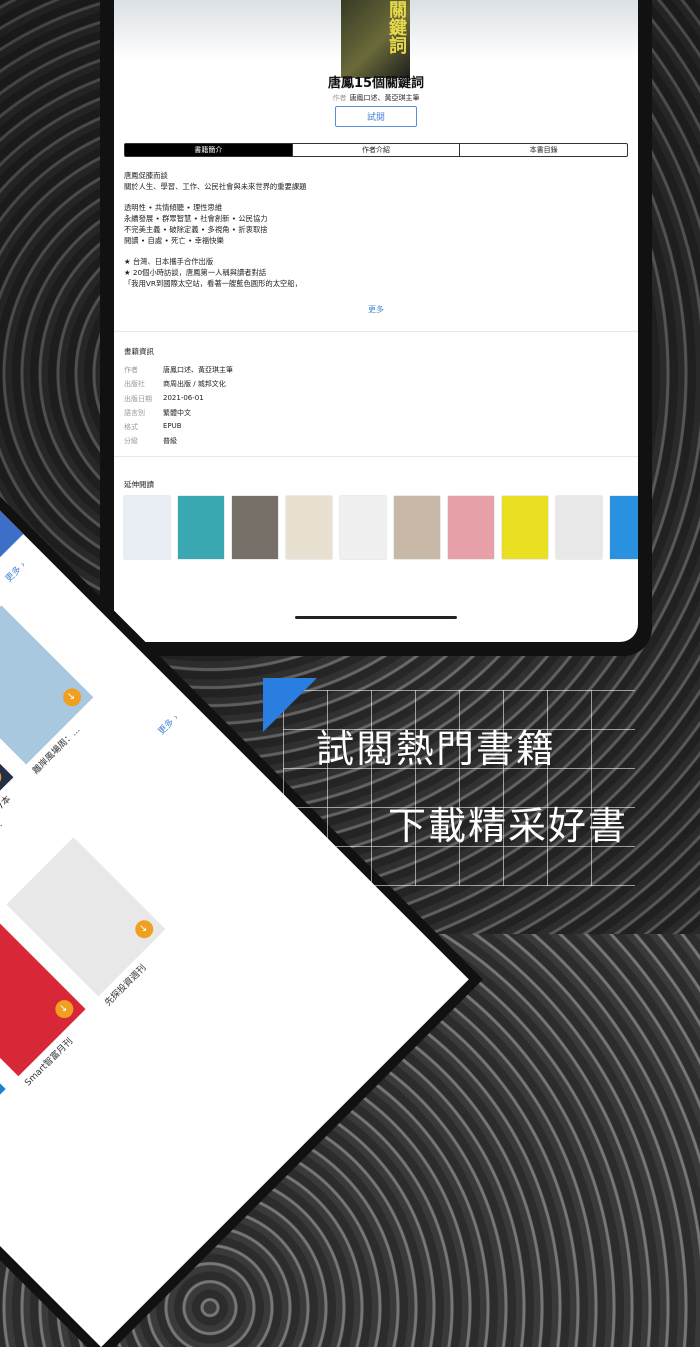 Image resolution: width=700 pixels, height=1347 pixels. What do you see at coordinates (178, 443) in the screenshot?
I see `info-row: 分級 普級` at bounding box center [178, 443].